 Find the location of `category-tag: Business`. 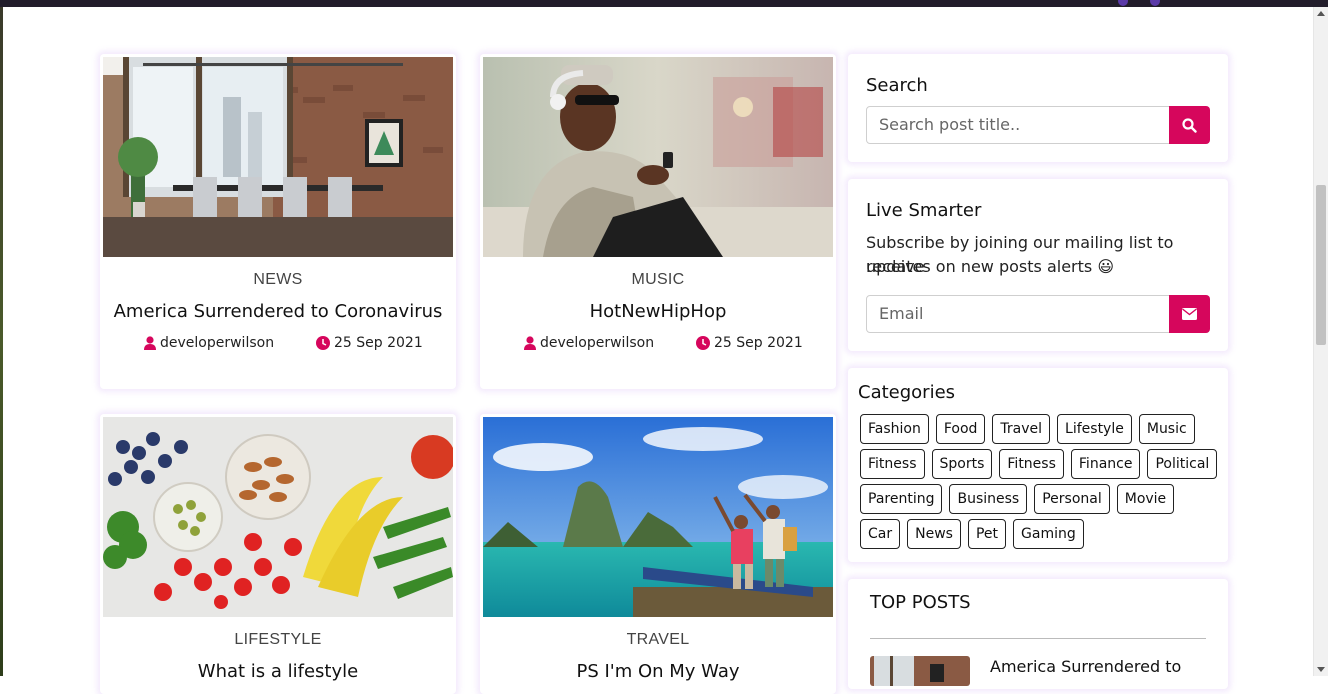

category-tag: Business is located at coordinates (988, 499).